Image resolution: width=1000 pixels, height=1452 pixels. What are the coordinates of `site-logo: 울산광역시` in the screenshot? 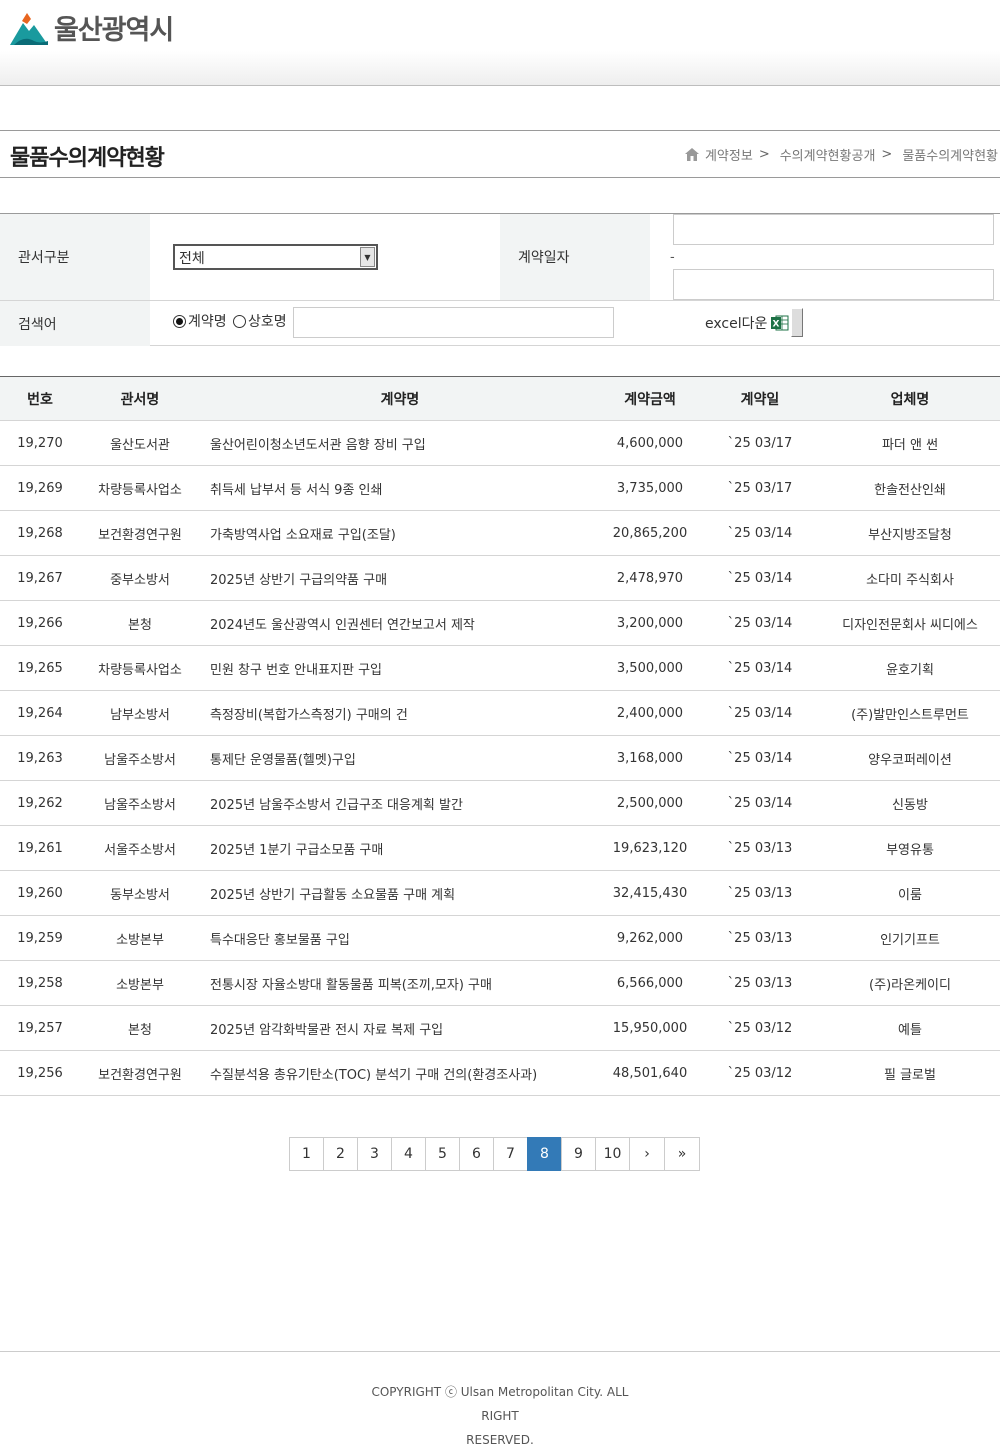 It's located at (92, 27).